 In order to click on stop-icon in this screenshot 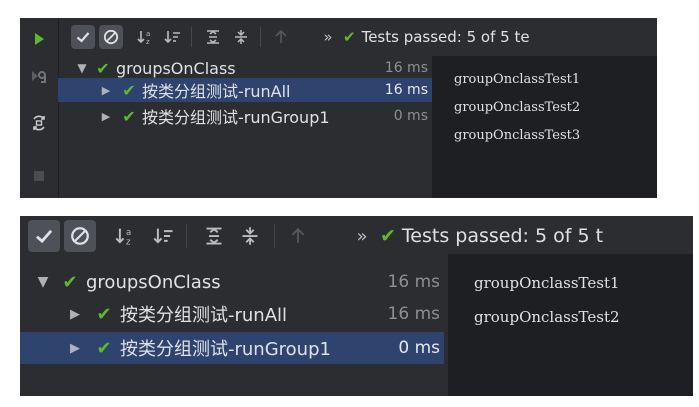, I will do `click(39, 176)`.